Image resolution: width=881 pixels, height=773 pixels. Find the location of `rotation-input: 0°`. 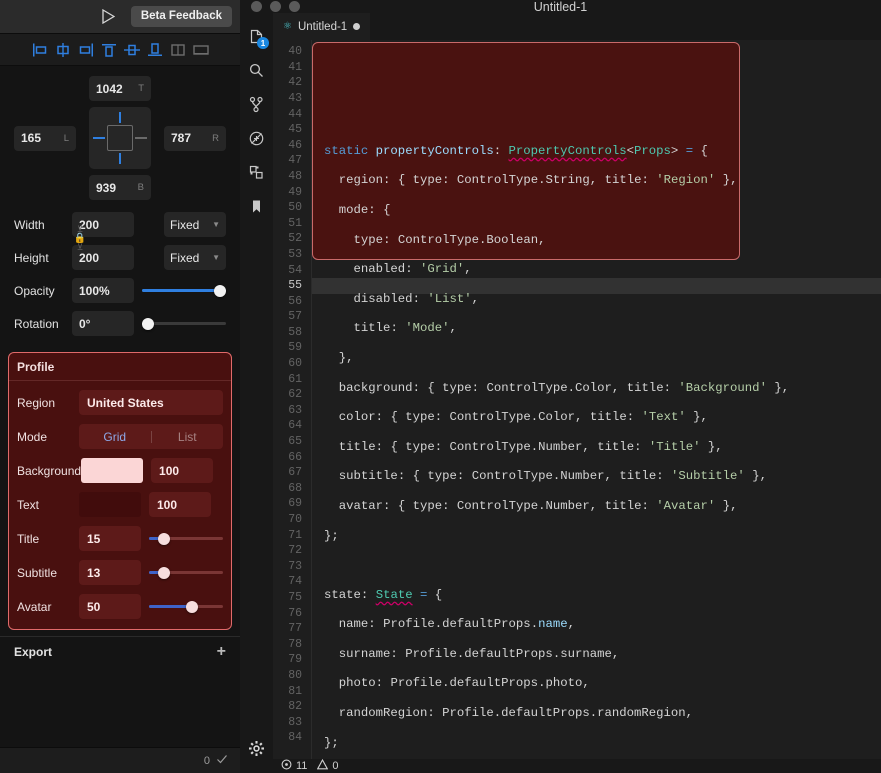

rotation-input: 0° is located at coordinates (103, 323).